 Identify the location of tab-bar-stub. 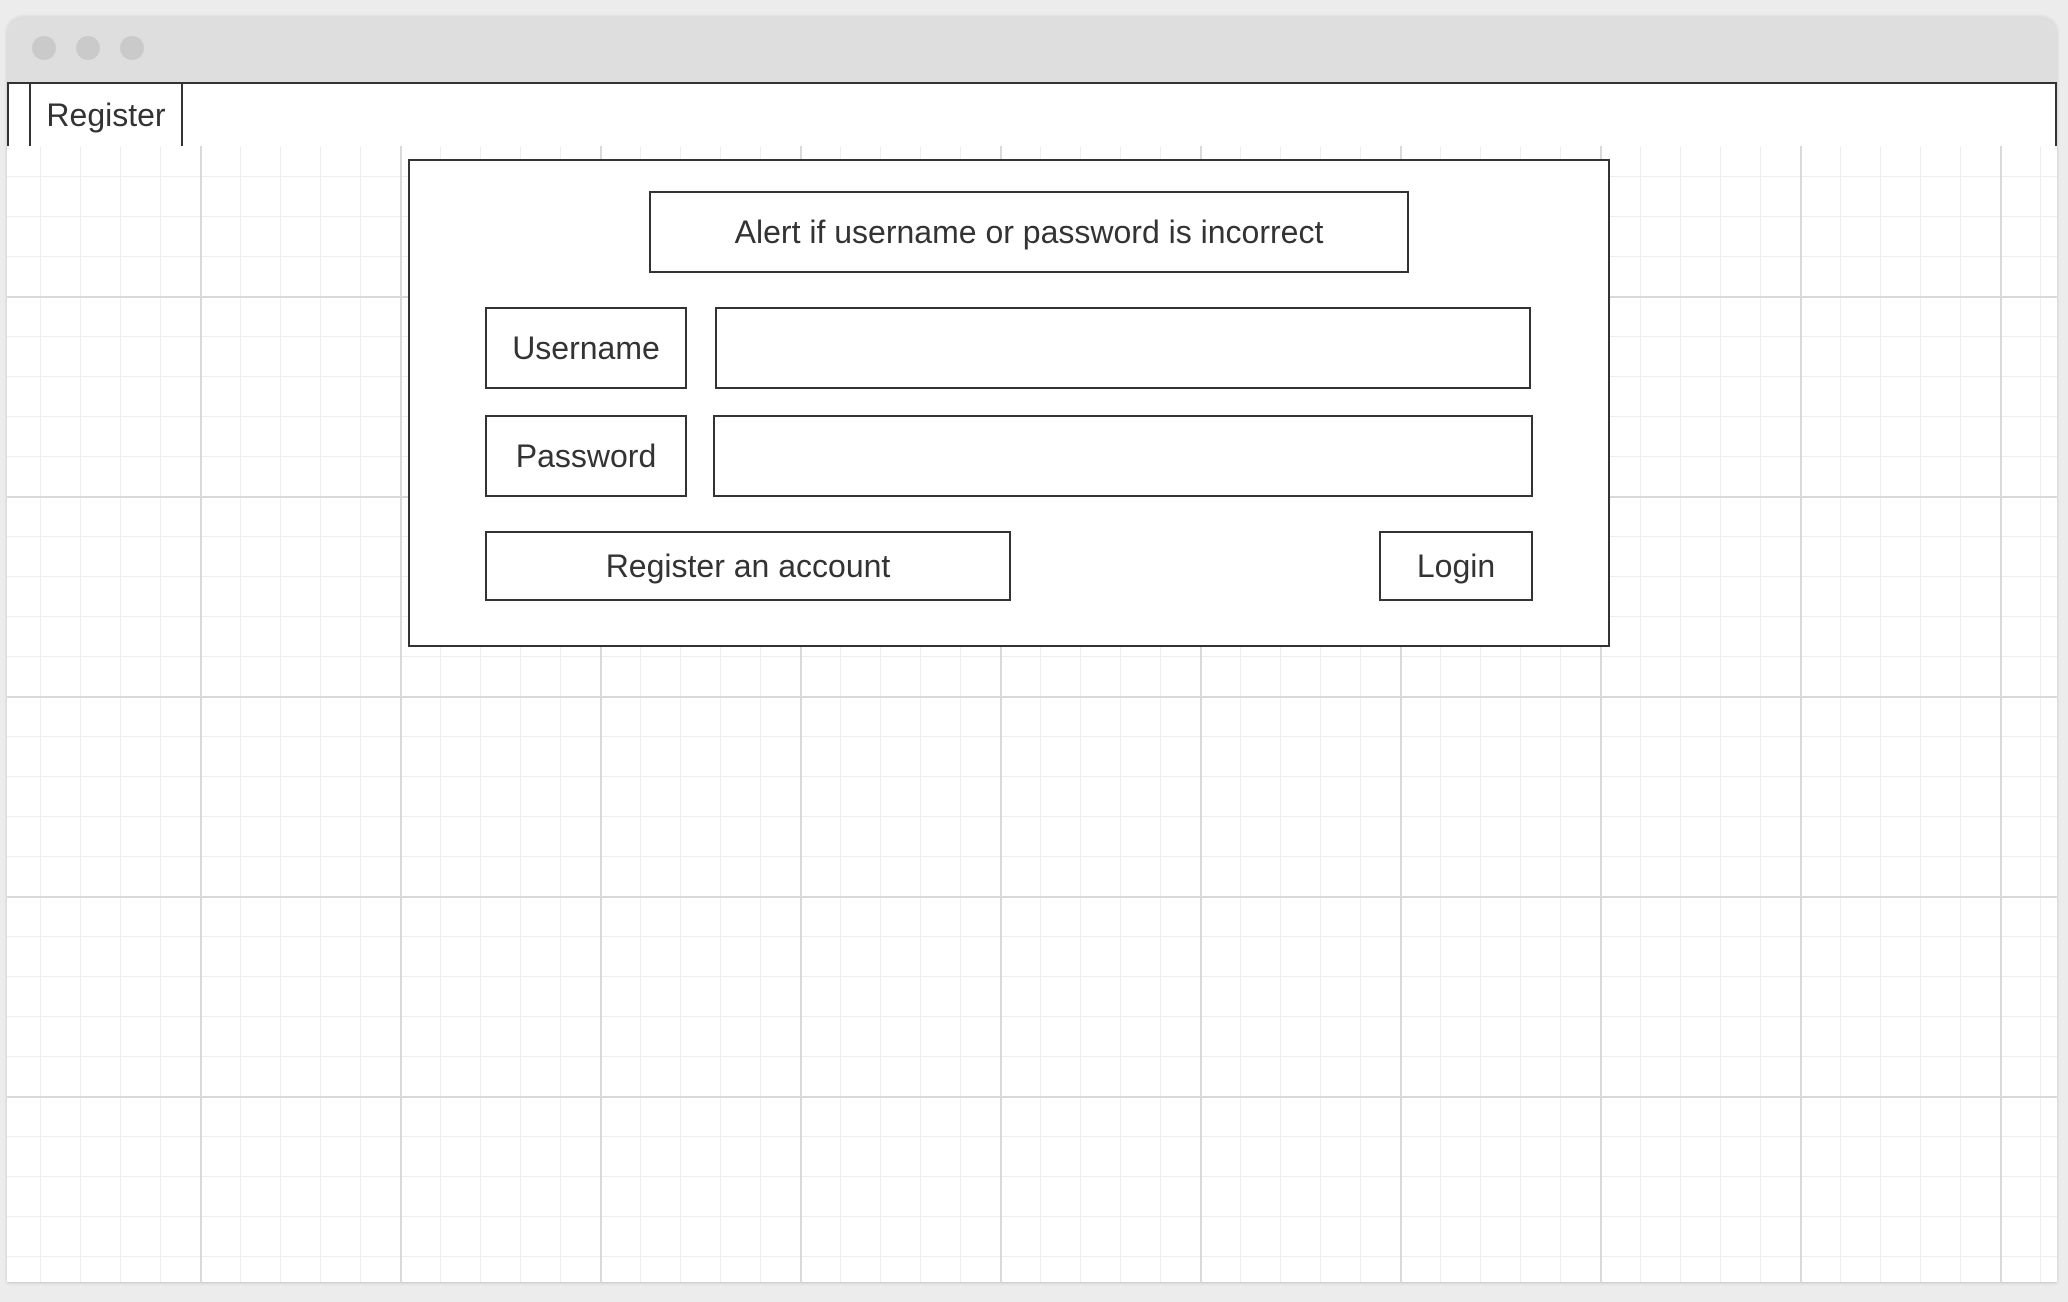
(20, 115).